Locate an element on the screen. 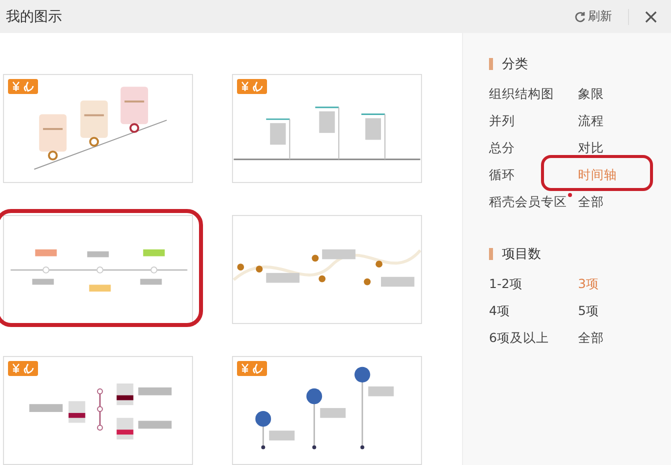  filter-option: 总分 is located at coordinates (502, 147).